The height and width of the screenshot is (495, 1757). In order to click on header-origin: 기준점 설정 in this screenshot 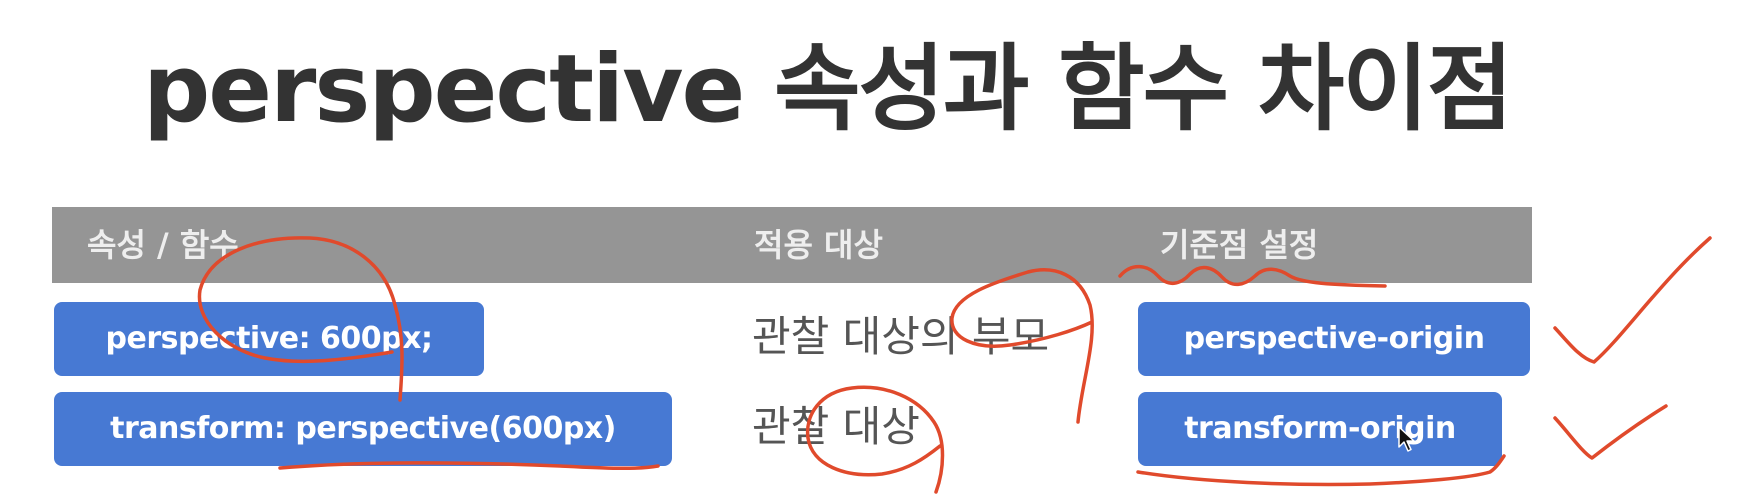, I will do `click(1239, 245)`.